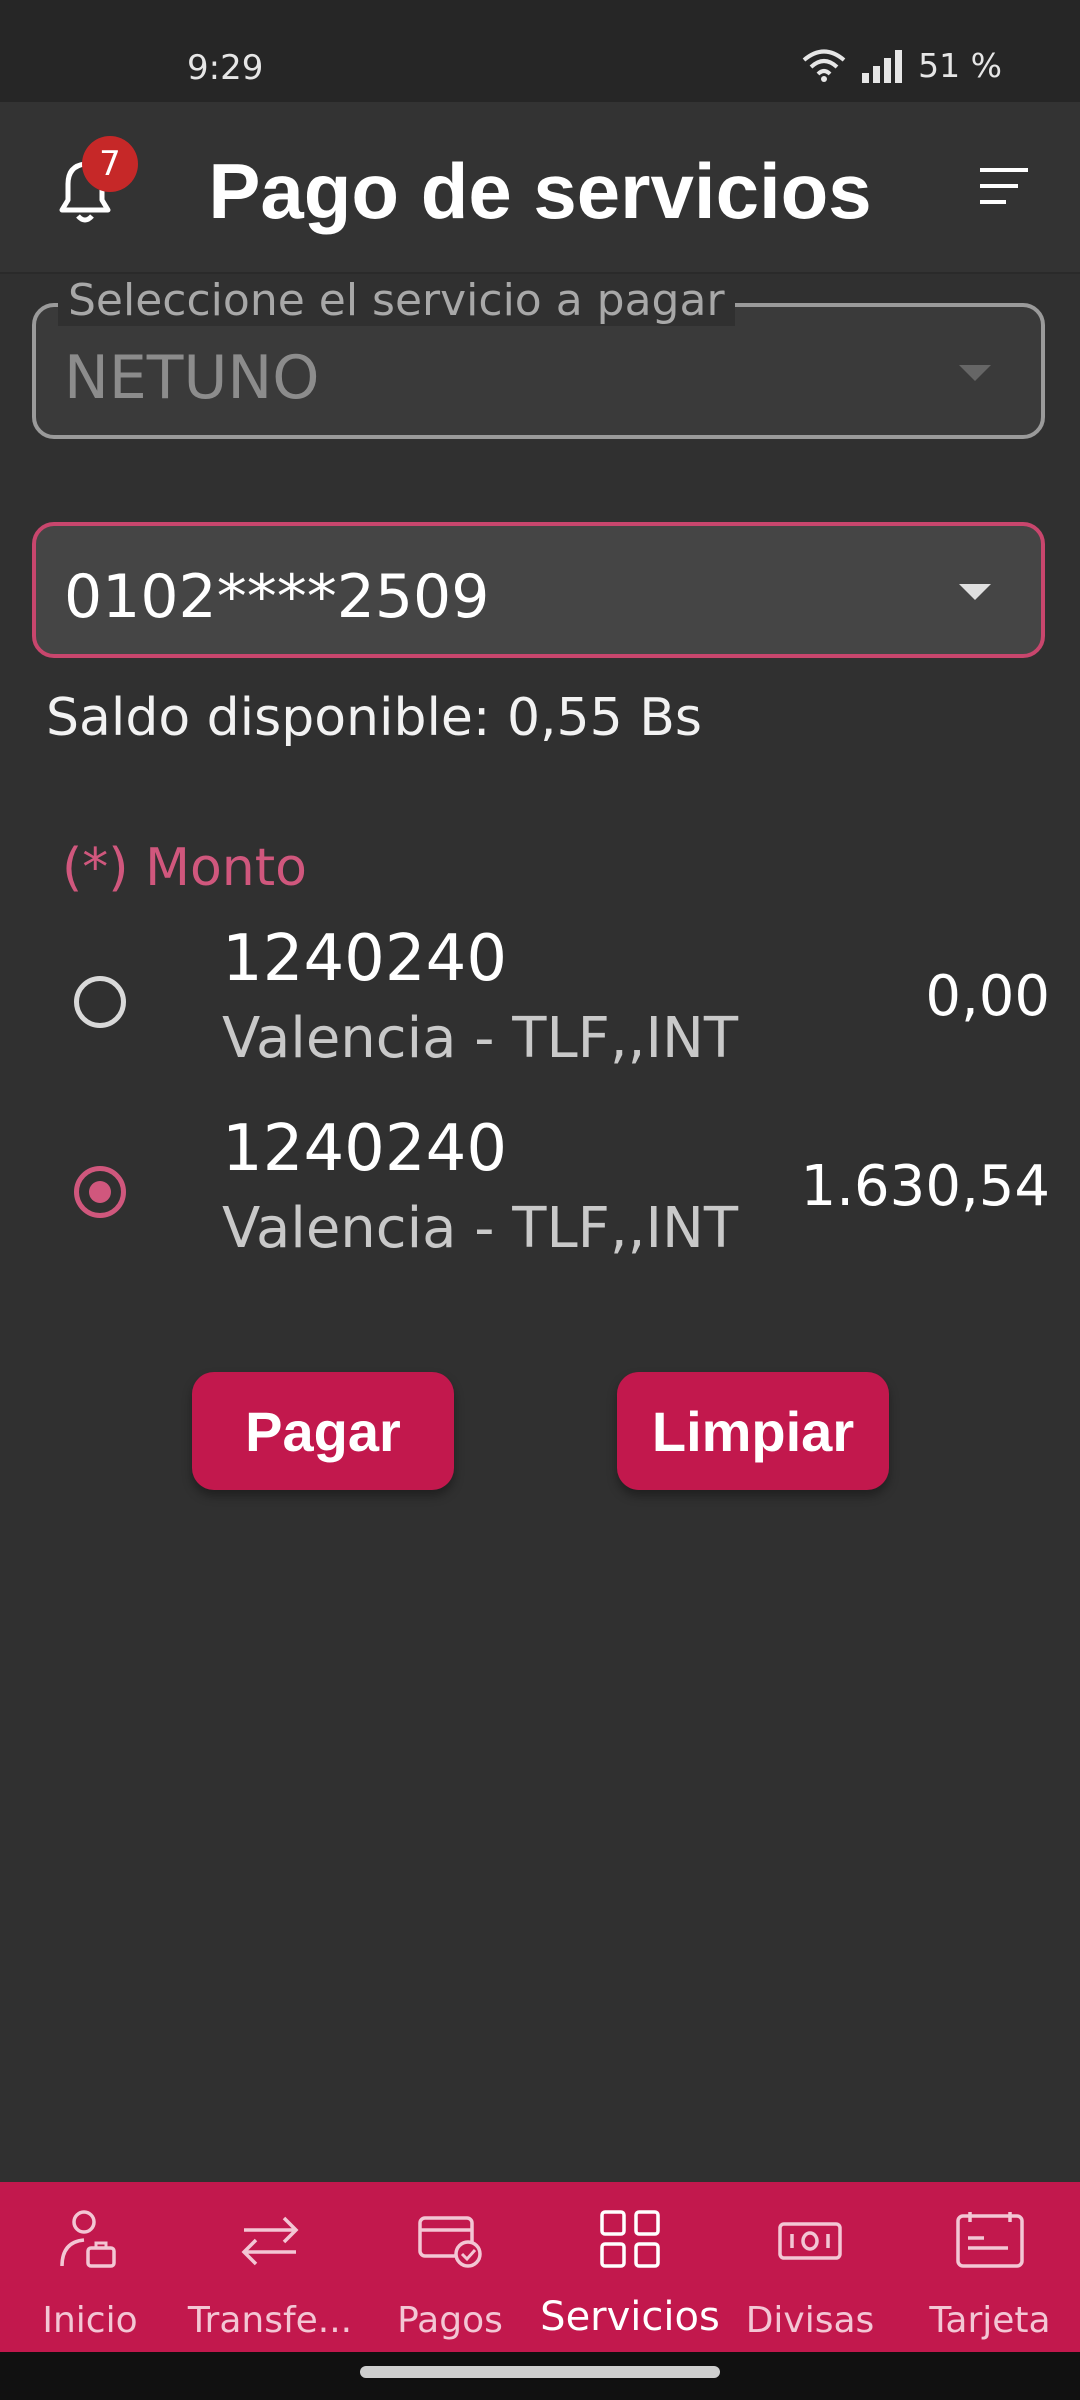 This screenshot has width=1080, height=2400. I want to click on nav-label: Inicio, so click(90, 2320).